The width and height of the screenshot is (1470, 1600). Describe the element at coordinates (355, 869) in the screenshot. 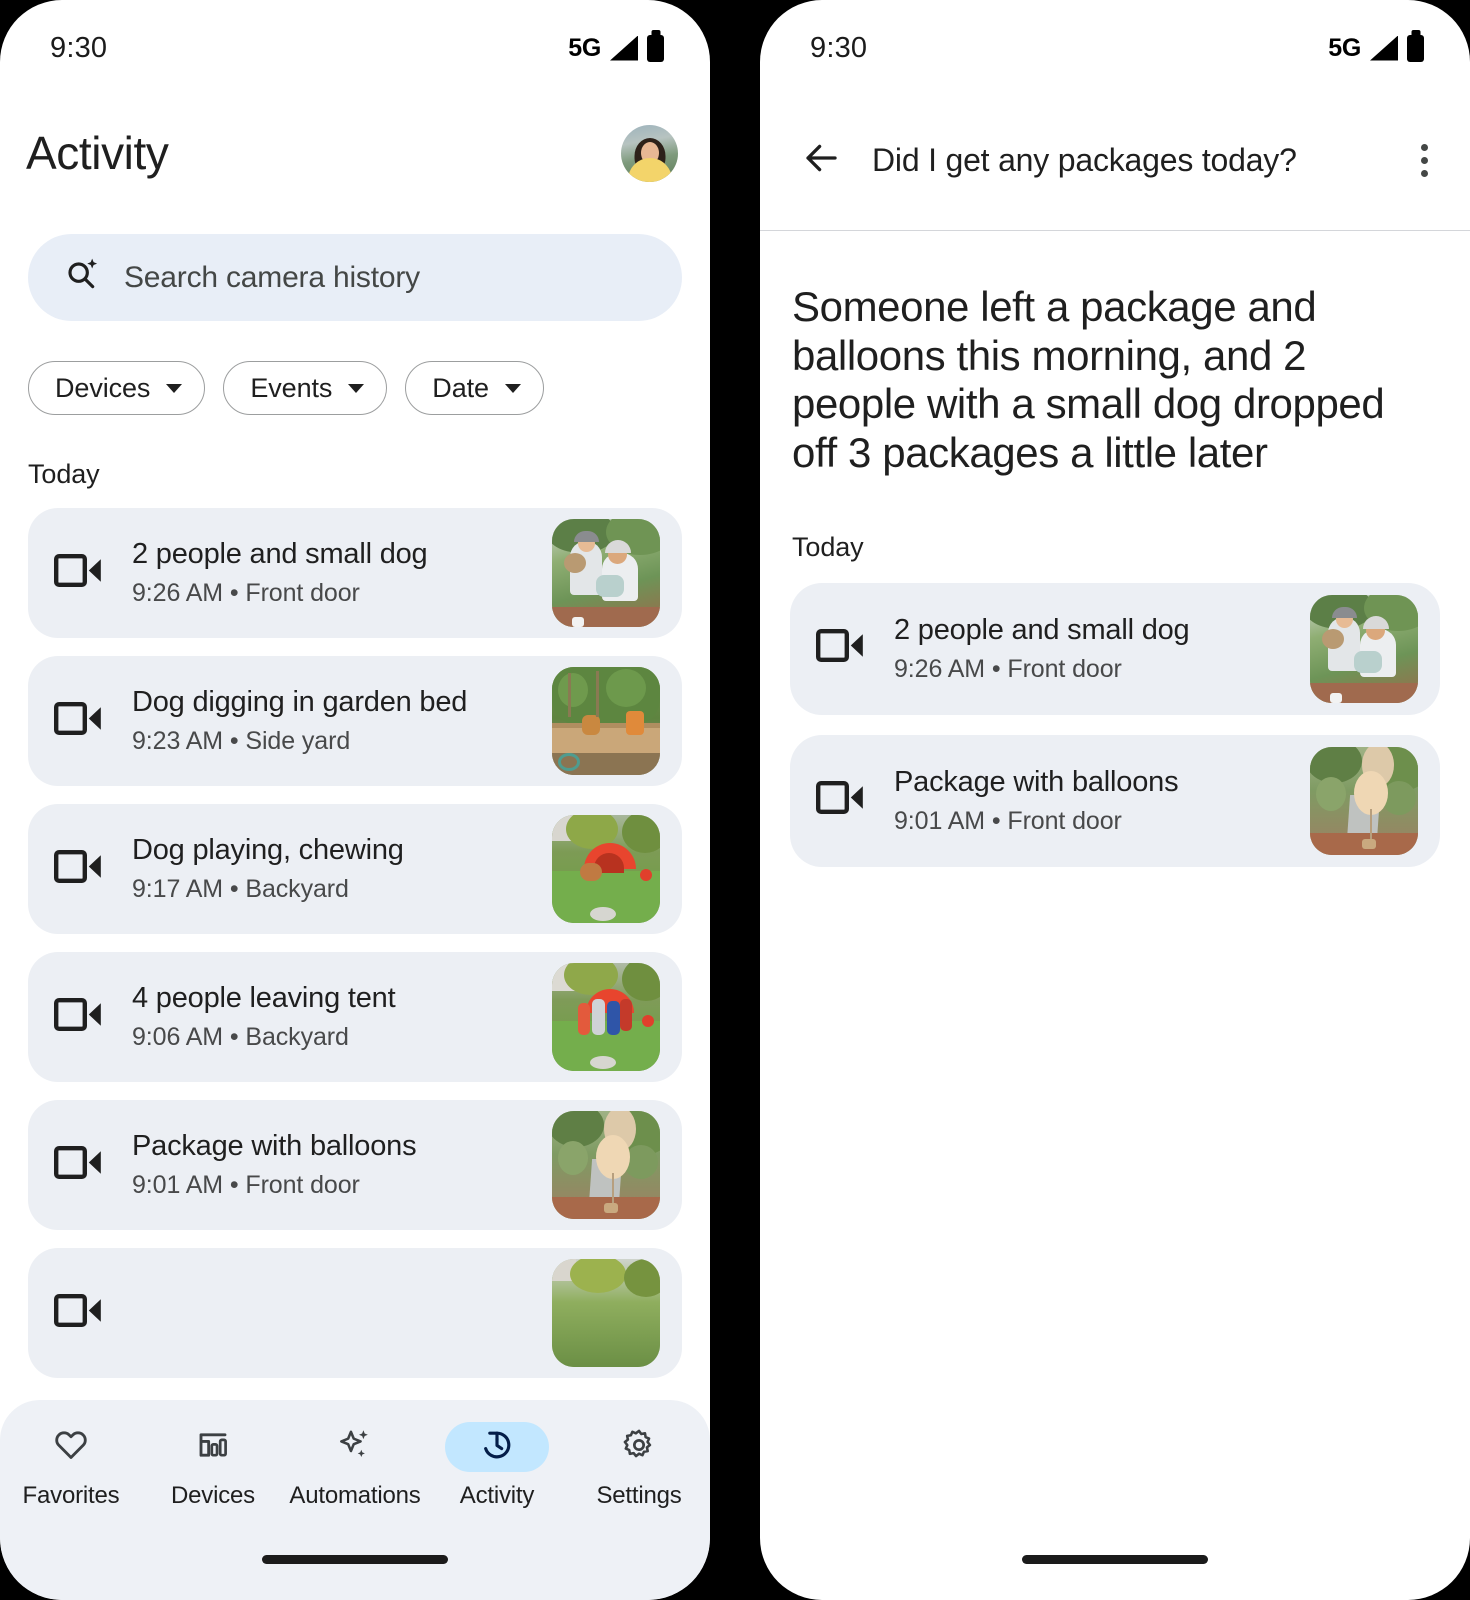

I see `activity-list-item: Dog playing, chewing 9:17 AM • Backyard` at that location.